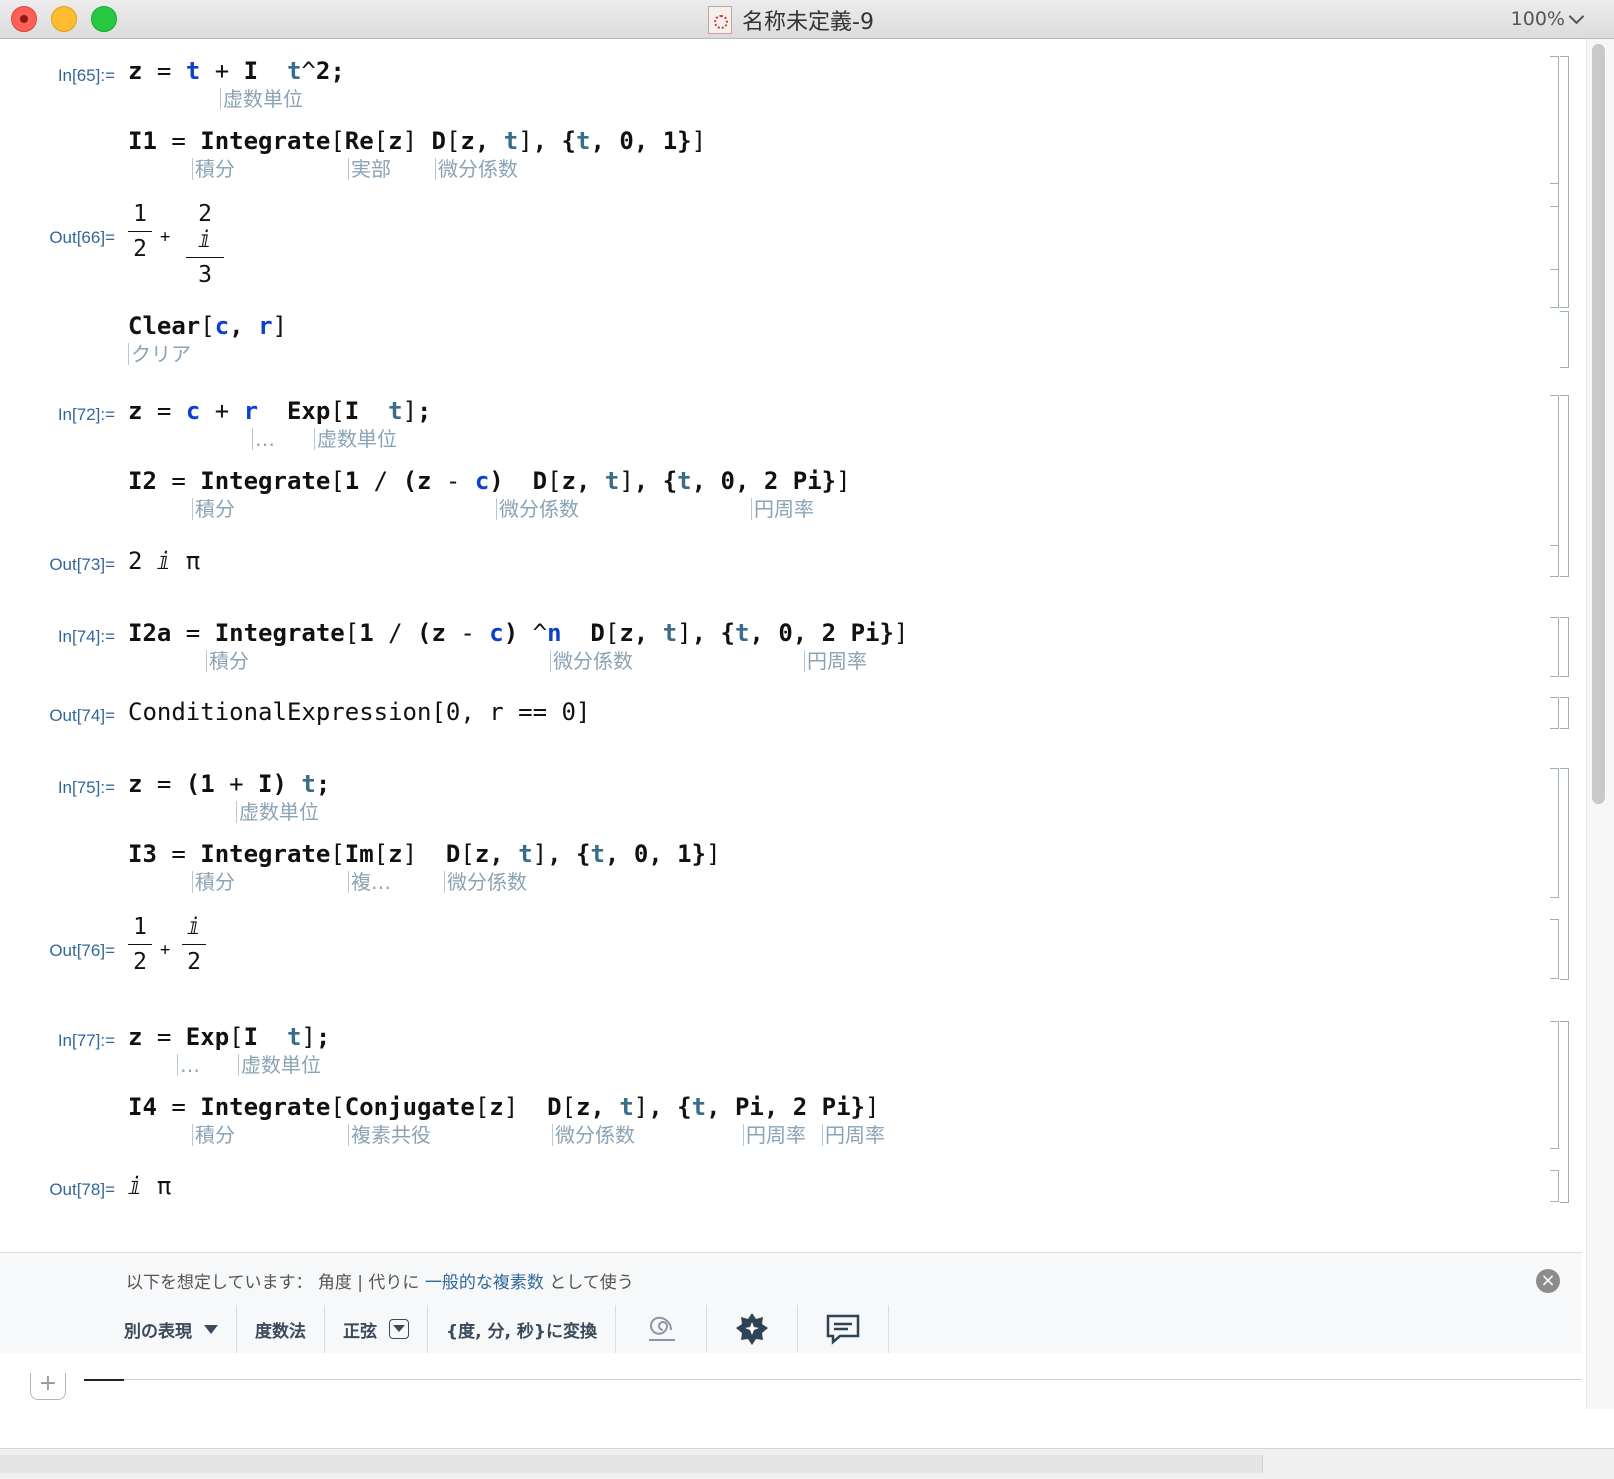 The height and width of the screenshot is (1479, 1614). What do you see at coordinates (118, 1329) in the screenshot?
I see `alternate-forms-button: 別の表現` at bounding box center [118, 1329].